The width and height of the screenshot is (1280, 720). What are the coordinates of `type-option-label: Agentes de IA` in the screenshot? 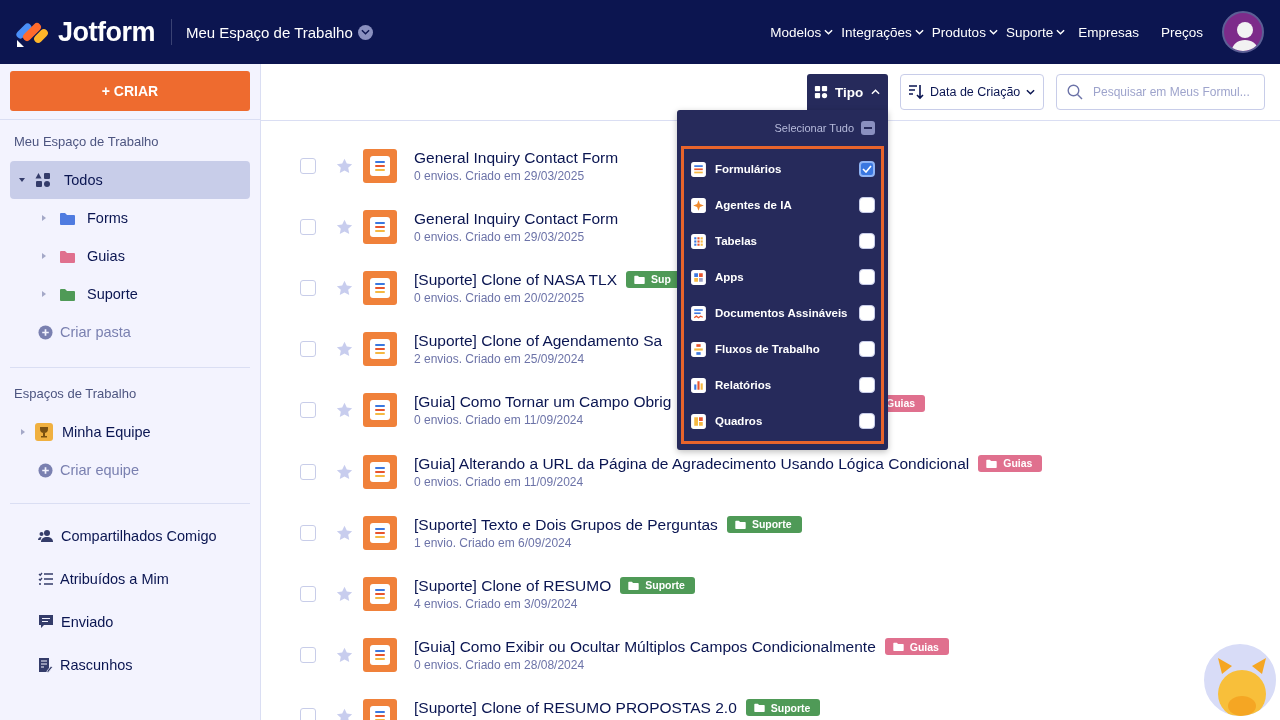 It's located at (783, 205).